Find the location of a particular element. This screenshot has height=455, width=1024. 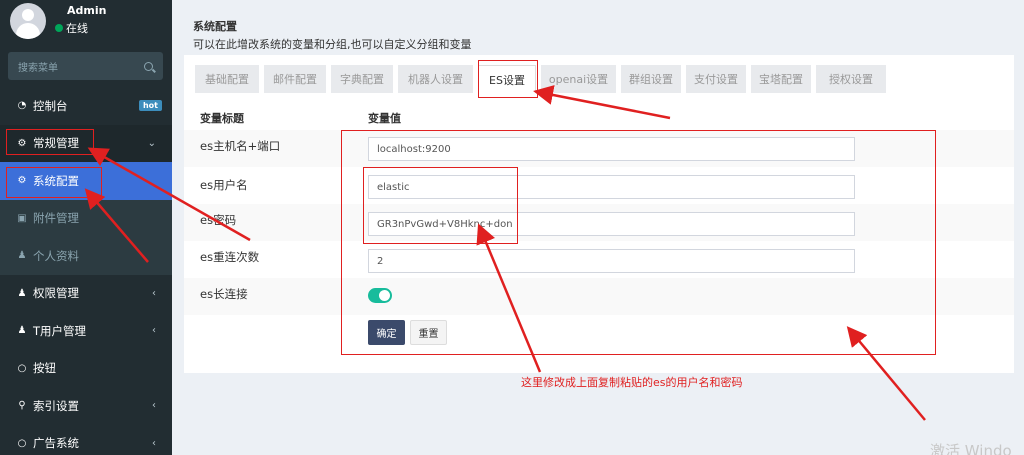

user-panel: Admin 在线 is located at coordinates (86, 22).